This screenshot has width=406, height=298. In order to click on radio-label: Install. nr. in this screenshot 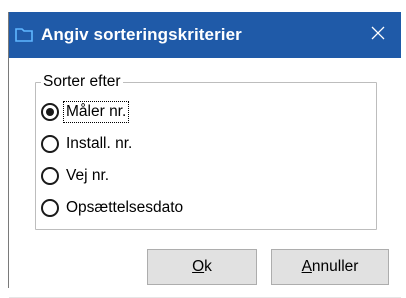, I will do `click(99, 143)`.